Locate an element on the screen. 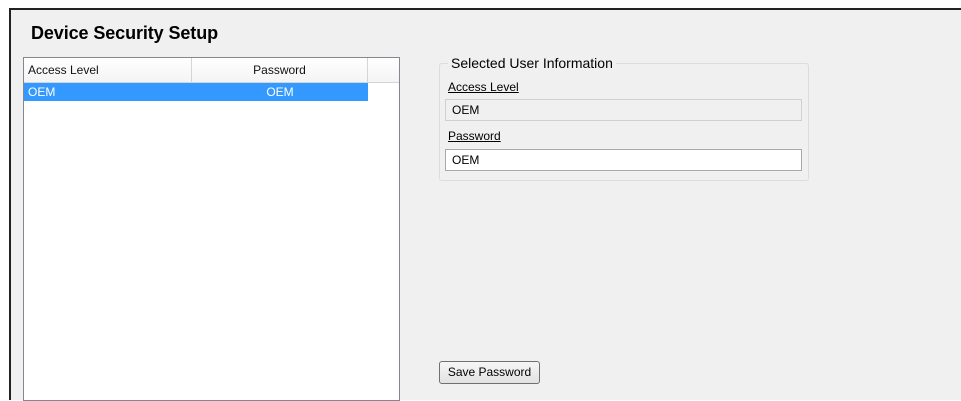  cell-access-level: OEM is located at coordinates (42, 92).